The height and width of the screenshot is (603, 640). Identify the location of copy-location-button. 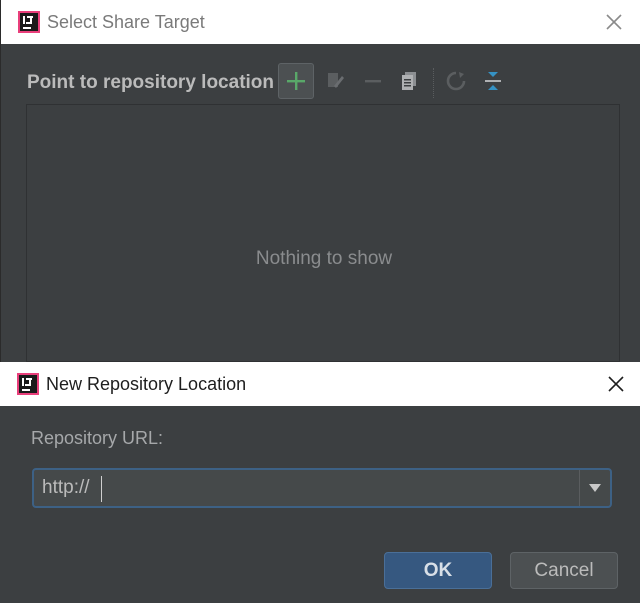
(409, 81).